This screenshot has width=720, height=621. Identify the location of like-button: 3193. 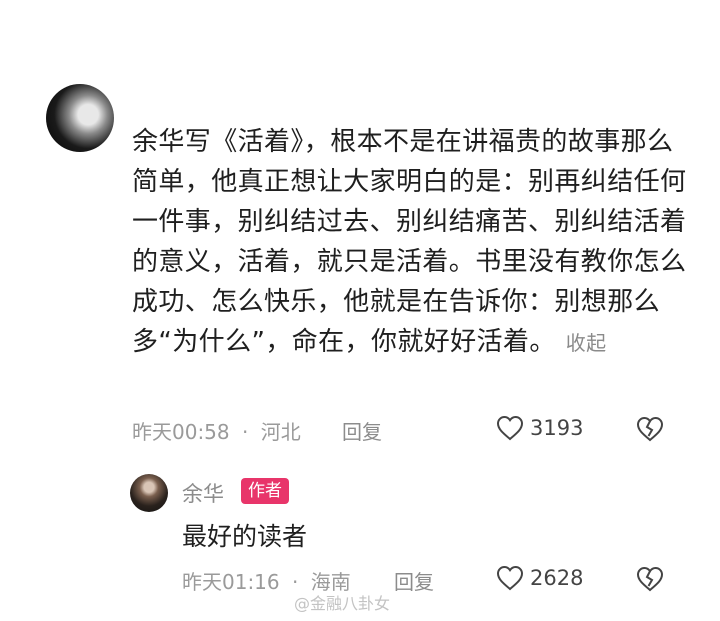
(539, 428).